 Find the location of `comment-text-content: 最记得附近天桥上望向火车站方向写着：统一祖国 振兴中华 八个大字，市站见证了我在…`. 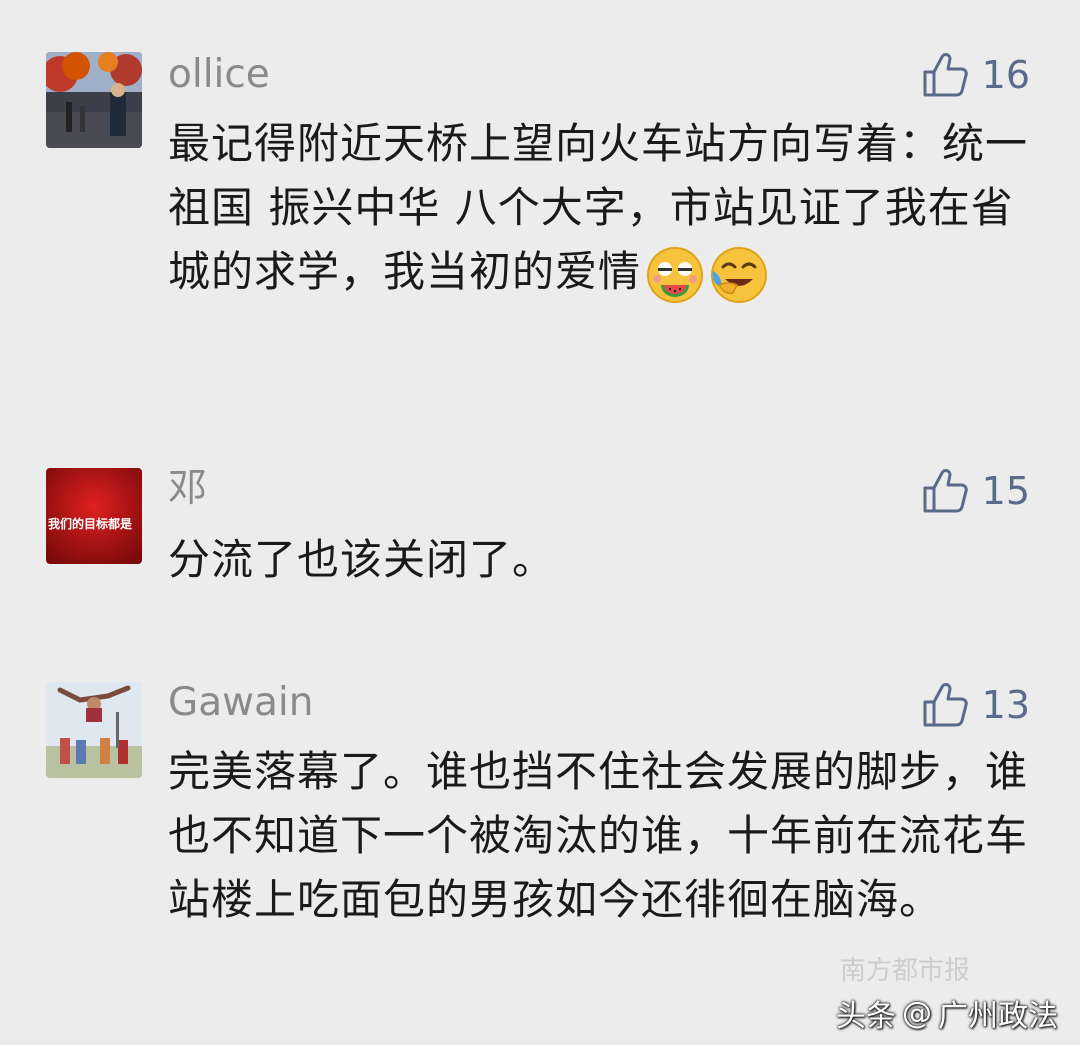

comment-text-content: 最记得附近天桥上望向火车站方向写着：统一祖国 振兴中华 八个大字，市站见证了我在… is located at coordinates (598, 207).